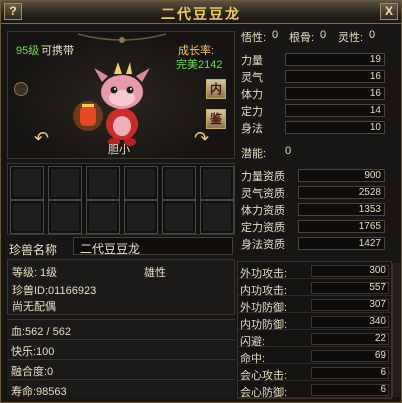 The image size is (402, 403). What do you see at coordinates (252, 129) in the screenshot?
I see `stat-label: 身法` at bounding box center [252, 129].